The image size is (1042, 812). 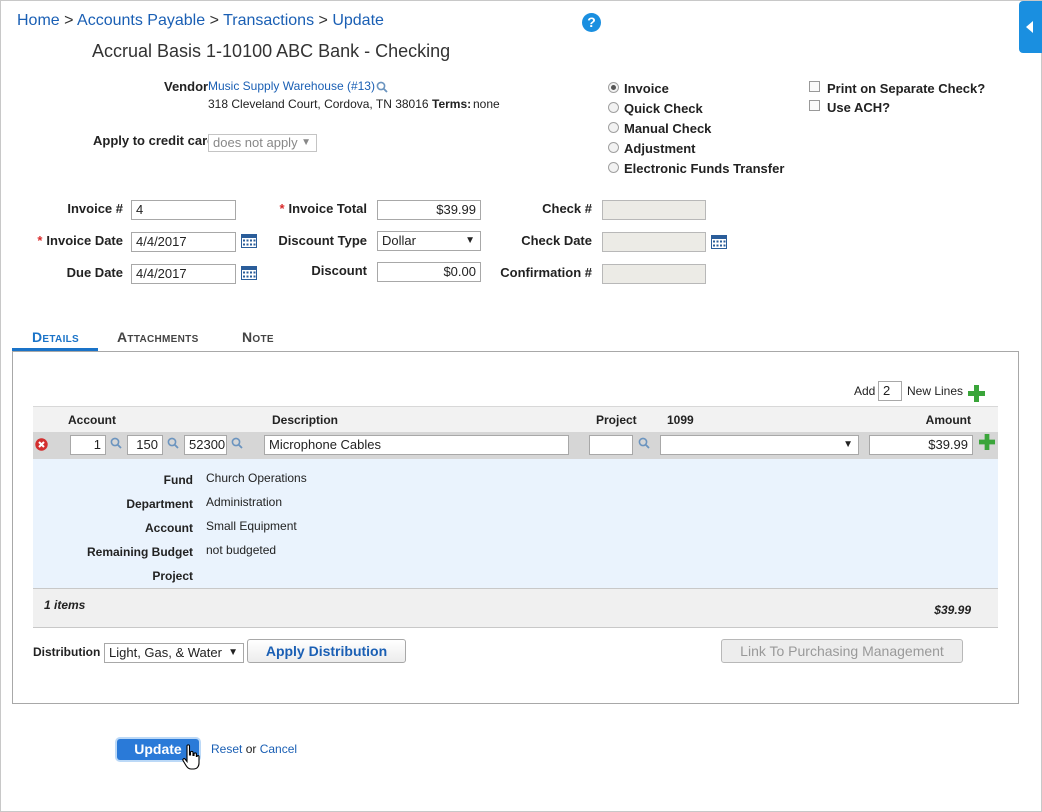 What do you see at coordinates (141, 20) in the screenshot?
I see `breadcrumb-accounts-payable: Accounts Payable` at bounding box center [141, 20].